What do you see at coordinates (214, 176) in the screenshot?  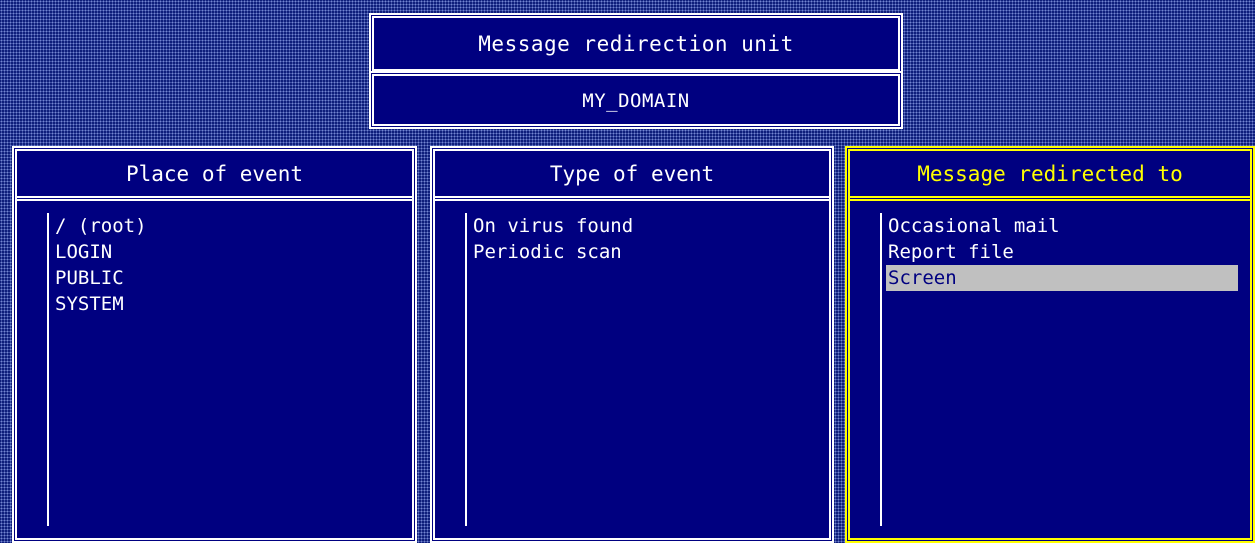 I see `place-of-event-header: Place of event` at bounding box center [214, 176].